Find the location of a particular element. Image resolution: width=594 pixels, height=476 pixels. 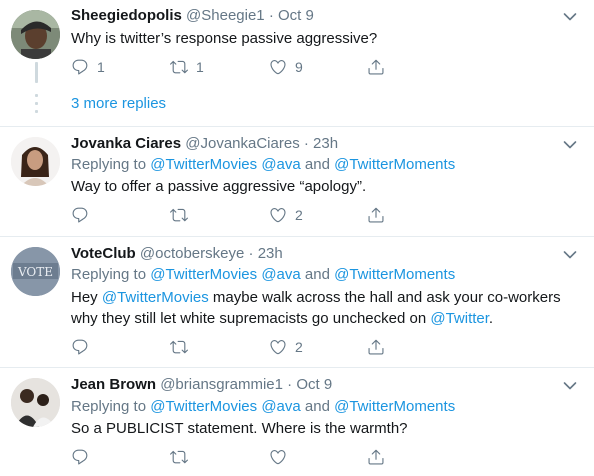

reply-count: 1 is located at coordinates (101, 67).